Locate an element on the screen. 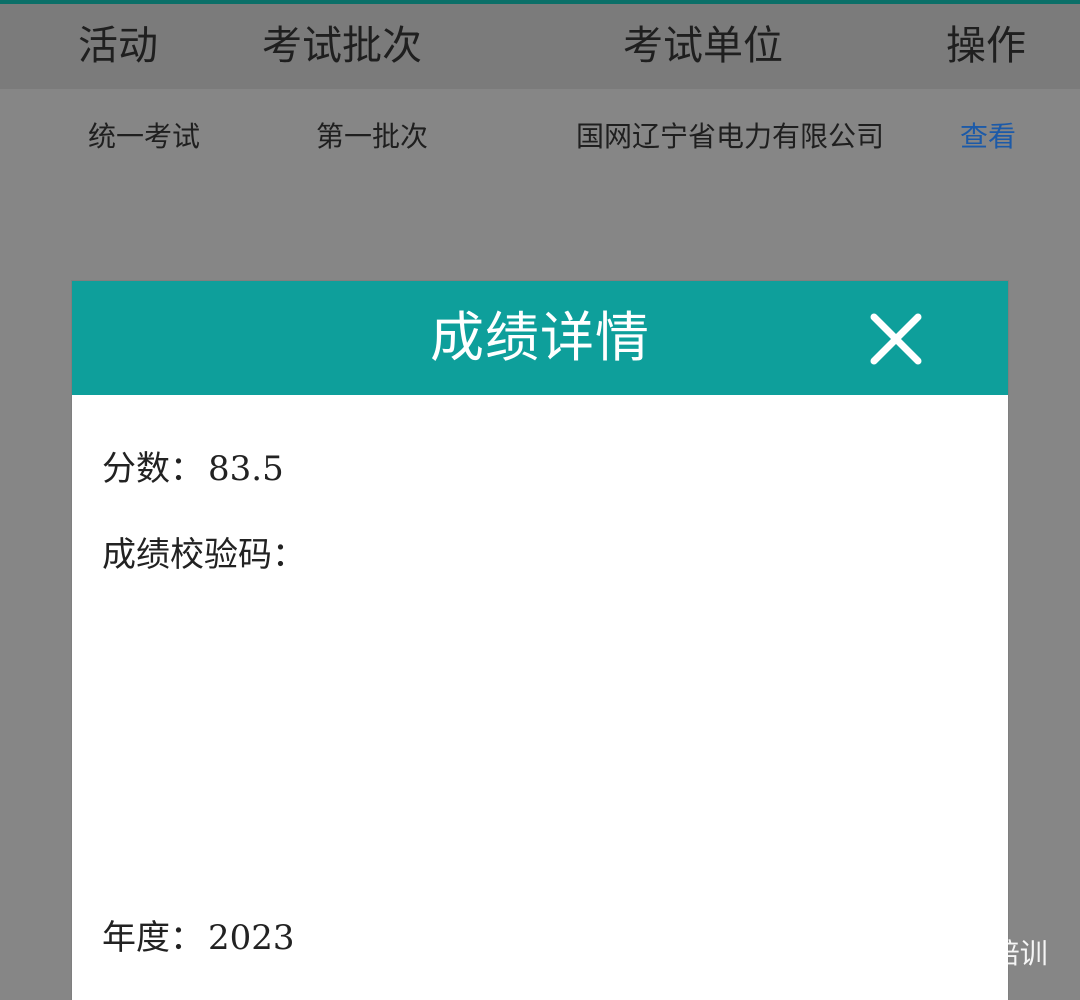 The image size is (1080, 1000). close-button is located at coordinates (896, 339).